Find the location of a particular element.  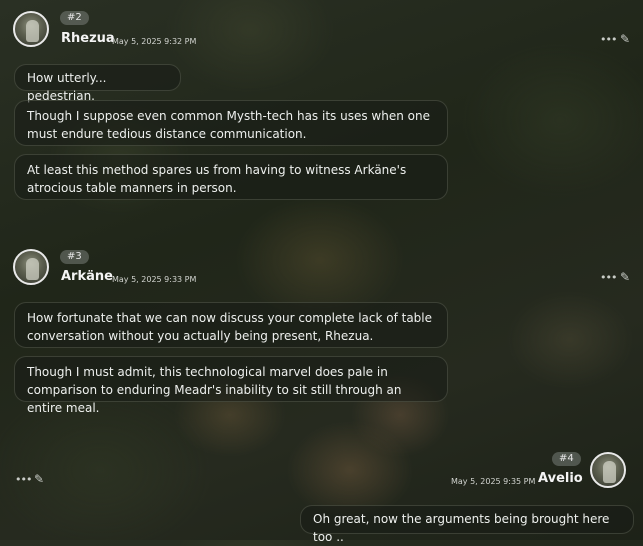

message-timestamp: May 5, 2025 9:32 PM is located at coordinates (154, 41).